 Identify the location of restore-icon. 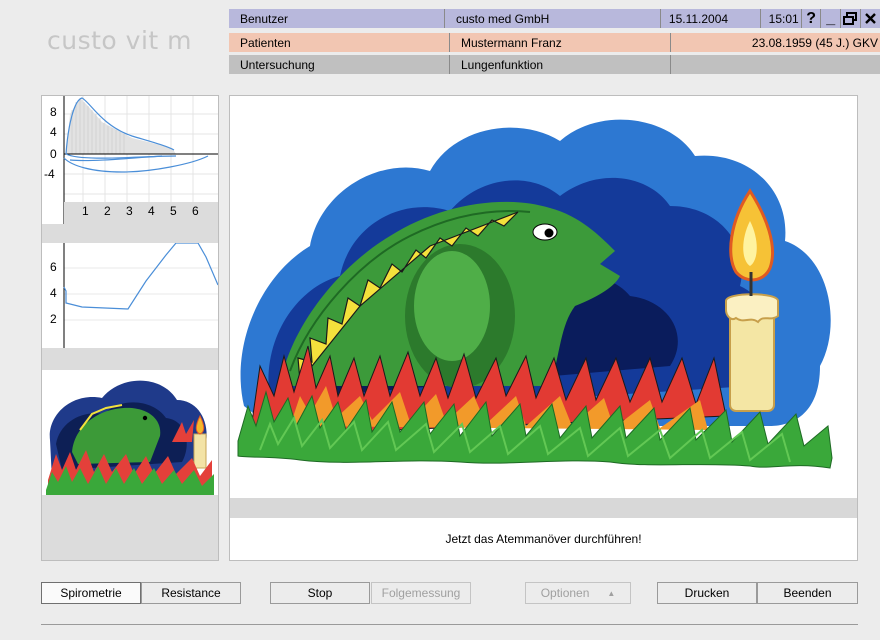
(850, 18).